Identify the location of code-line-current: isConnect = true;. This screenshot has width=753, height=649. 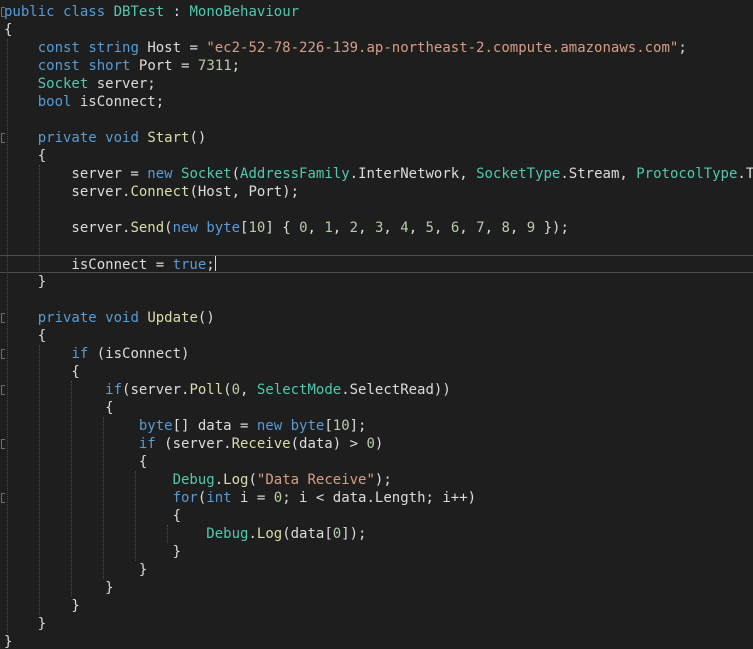
(376, 264).